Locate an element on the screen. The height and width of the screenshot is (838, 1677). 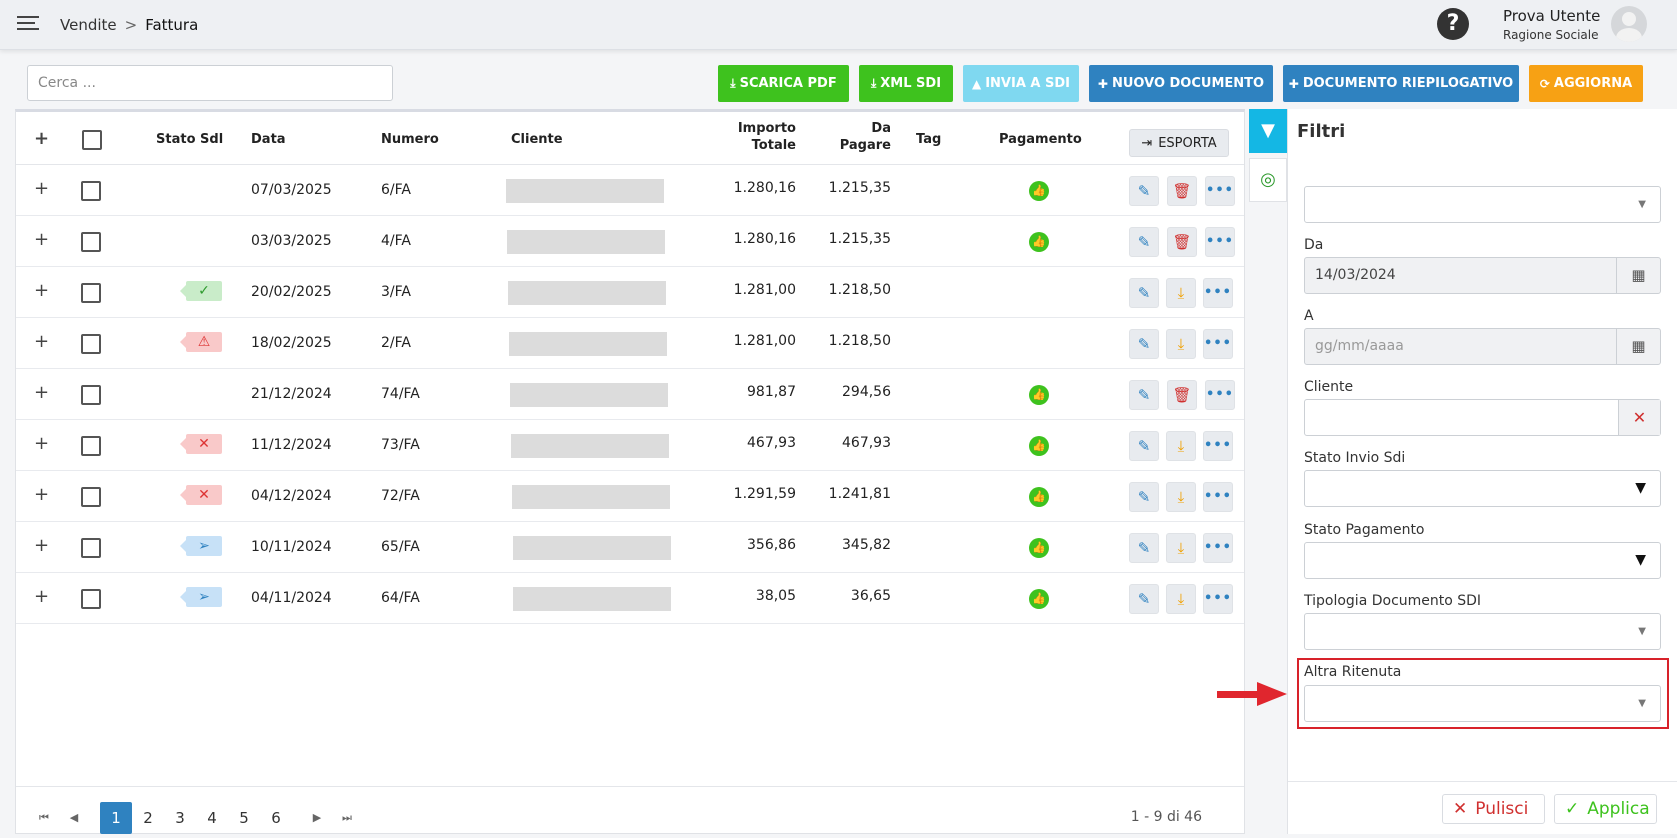
clear-icon: ✕ is located at coordinates (1639, 417).